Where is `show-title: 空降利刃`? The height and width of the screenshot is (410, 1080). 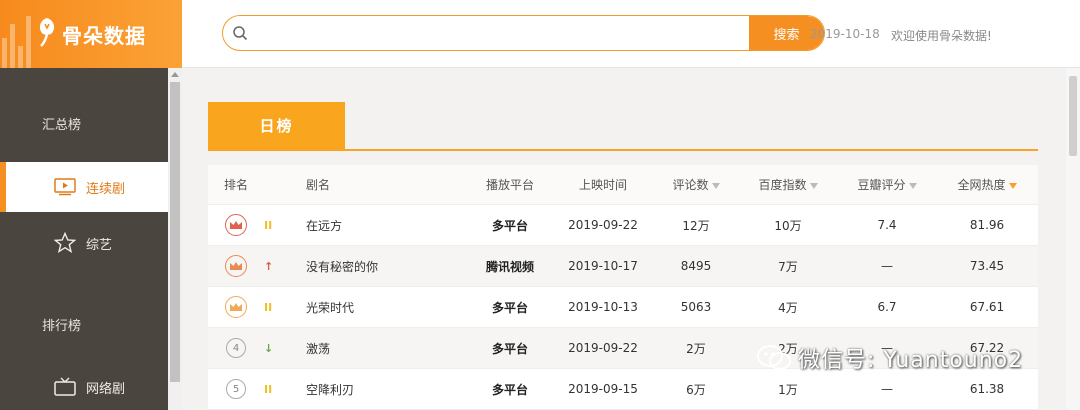 show-title: 空降利刃 is located at coordinates (330, 389).